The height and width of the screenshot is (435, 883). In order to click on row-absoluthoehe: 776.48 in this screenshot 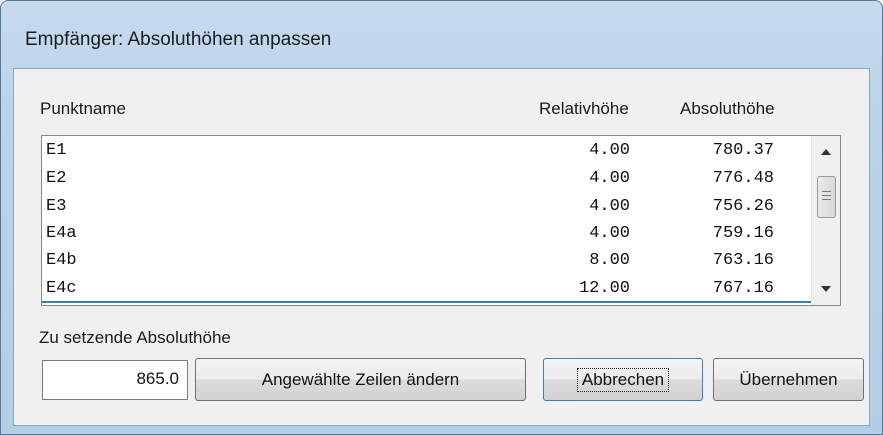, I will do `click(743, 178)`.